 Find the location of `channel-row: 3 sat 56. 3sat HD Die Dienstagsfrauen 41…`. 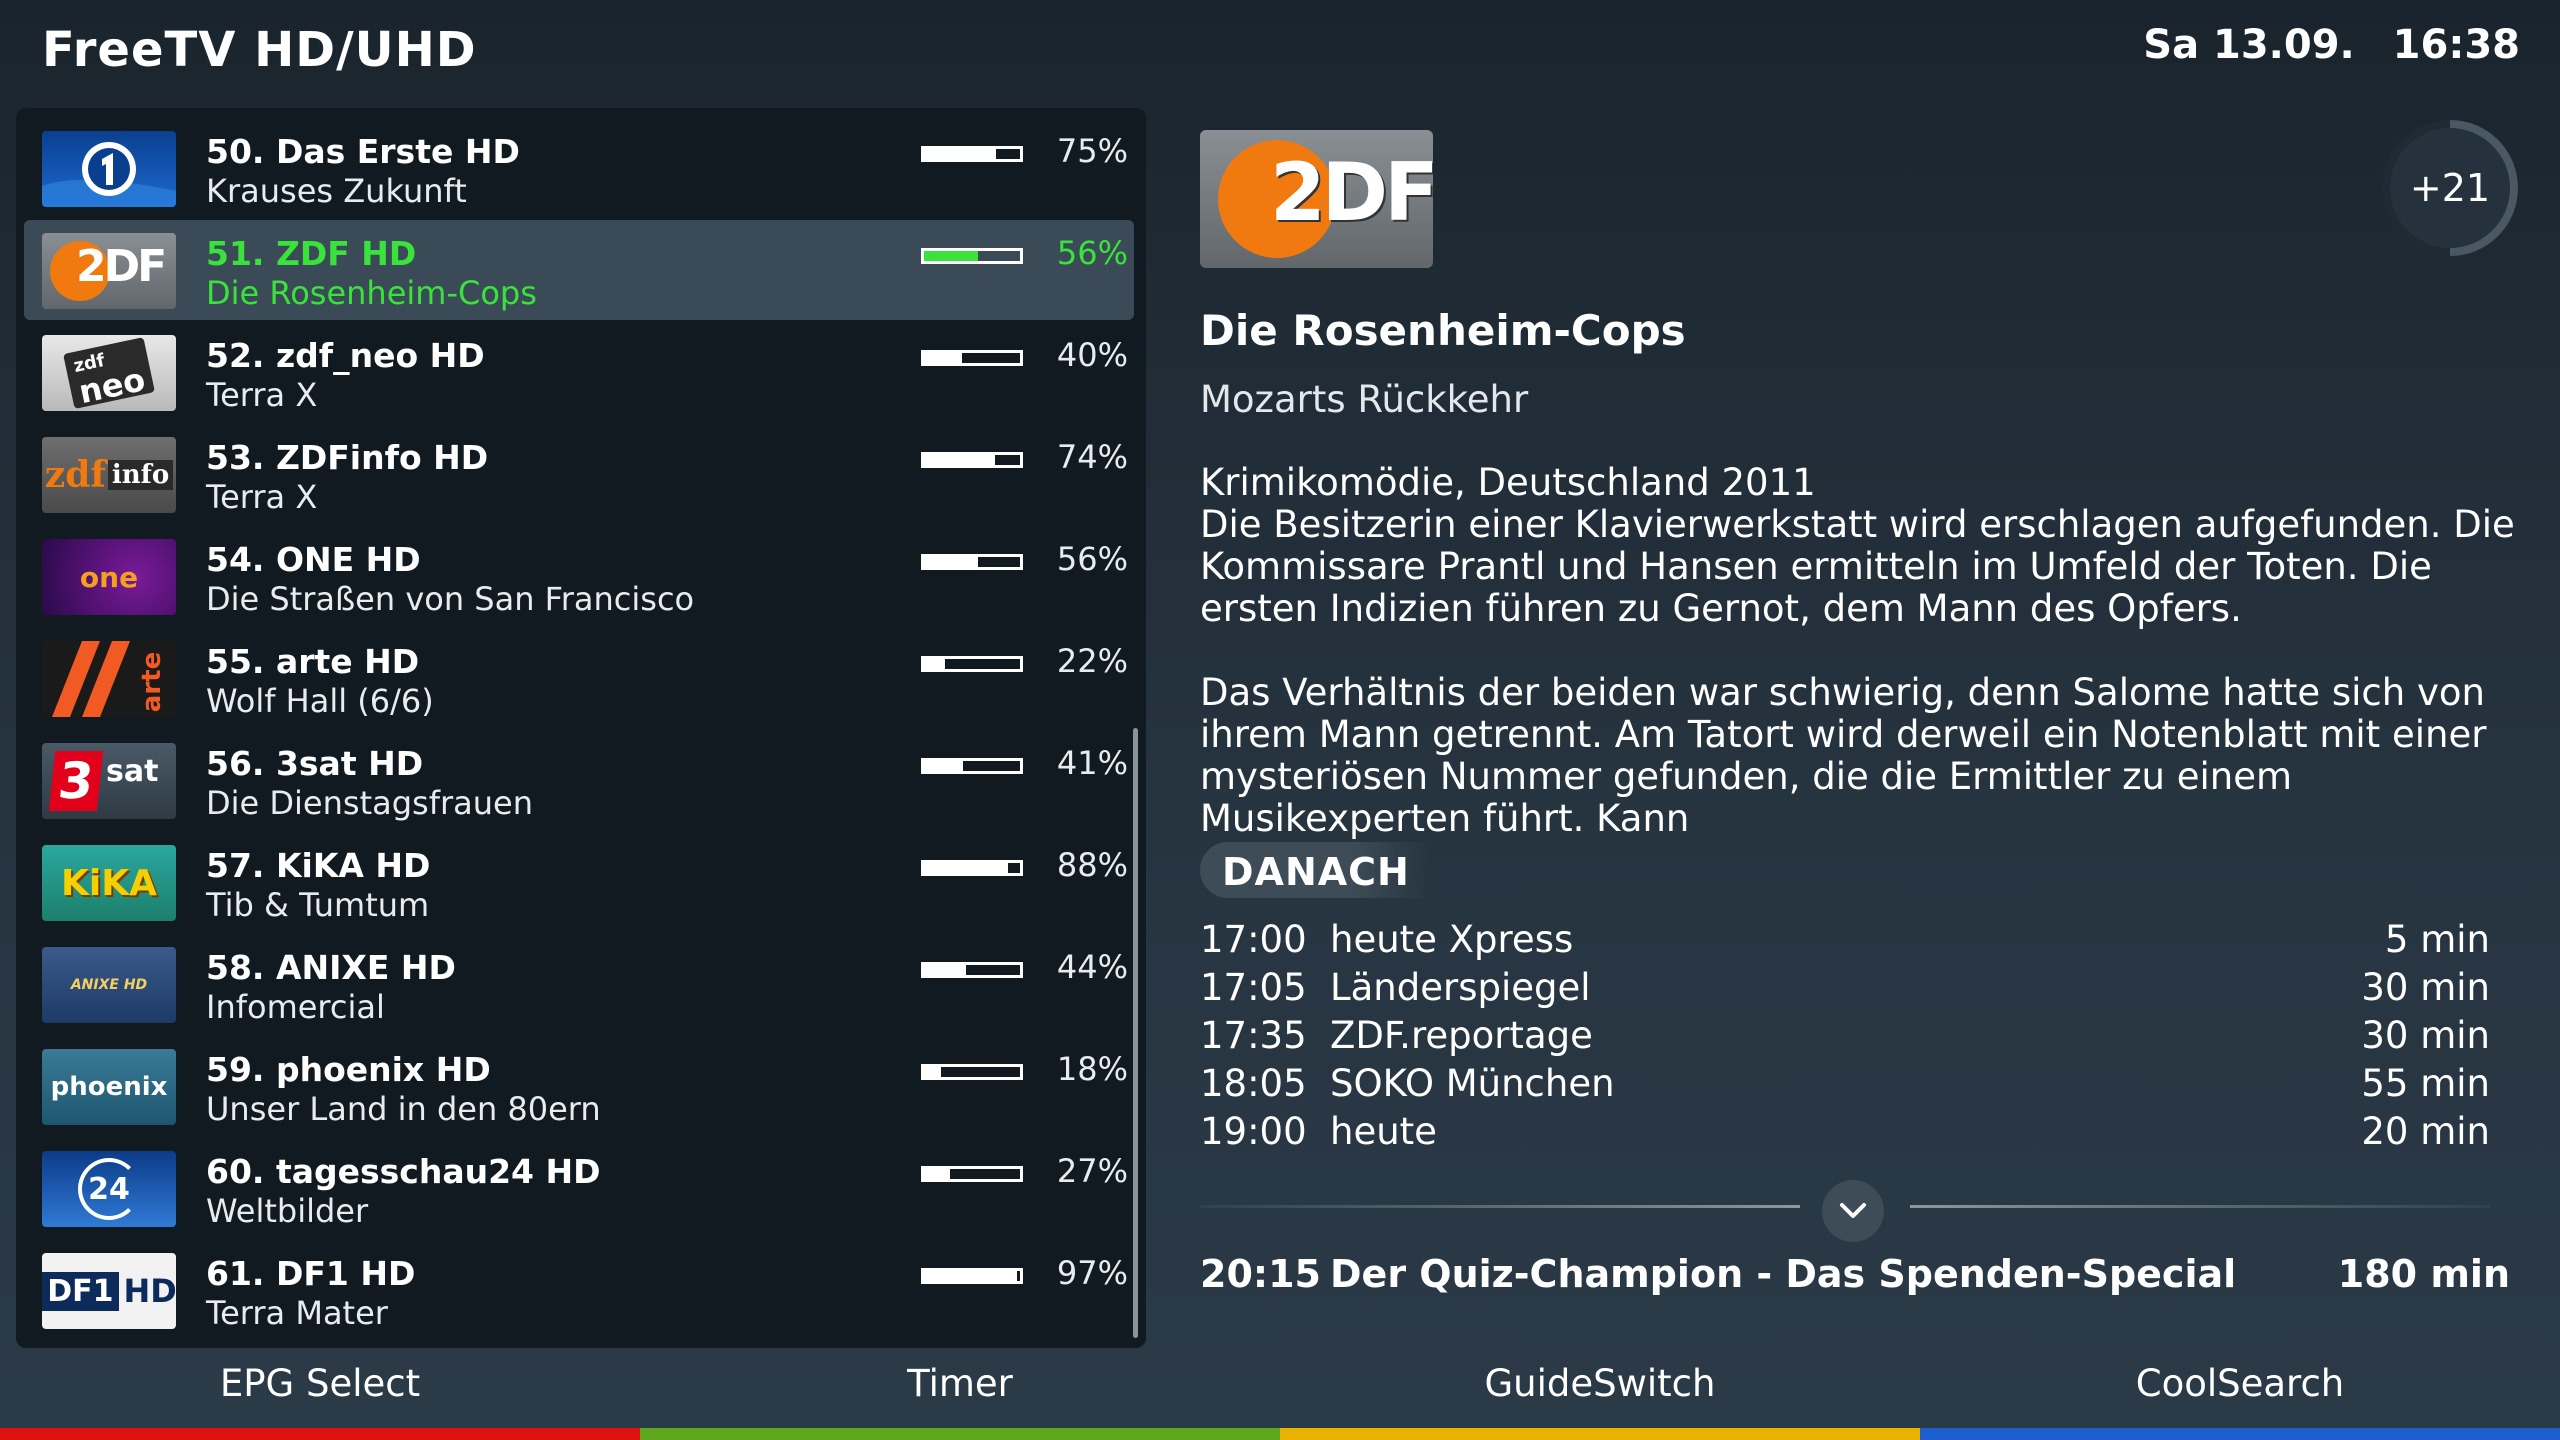

channel-row: 3 sat 56. 3sat HD Die Dienstagsfrauen 41… is located at coordinates (579, 780).